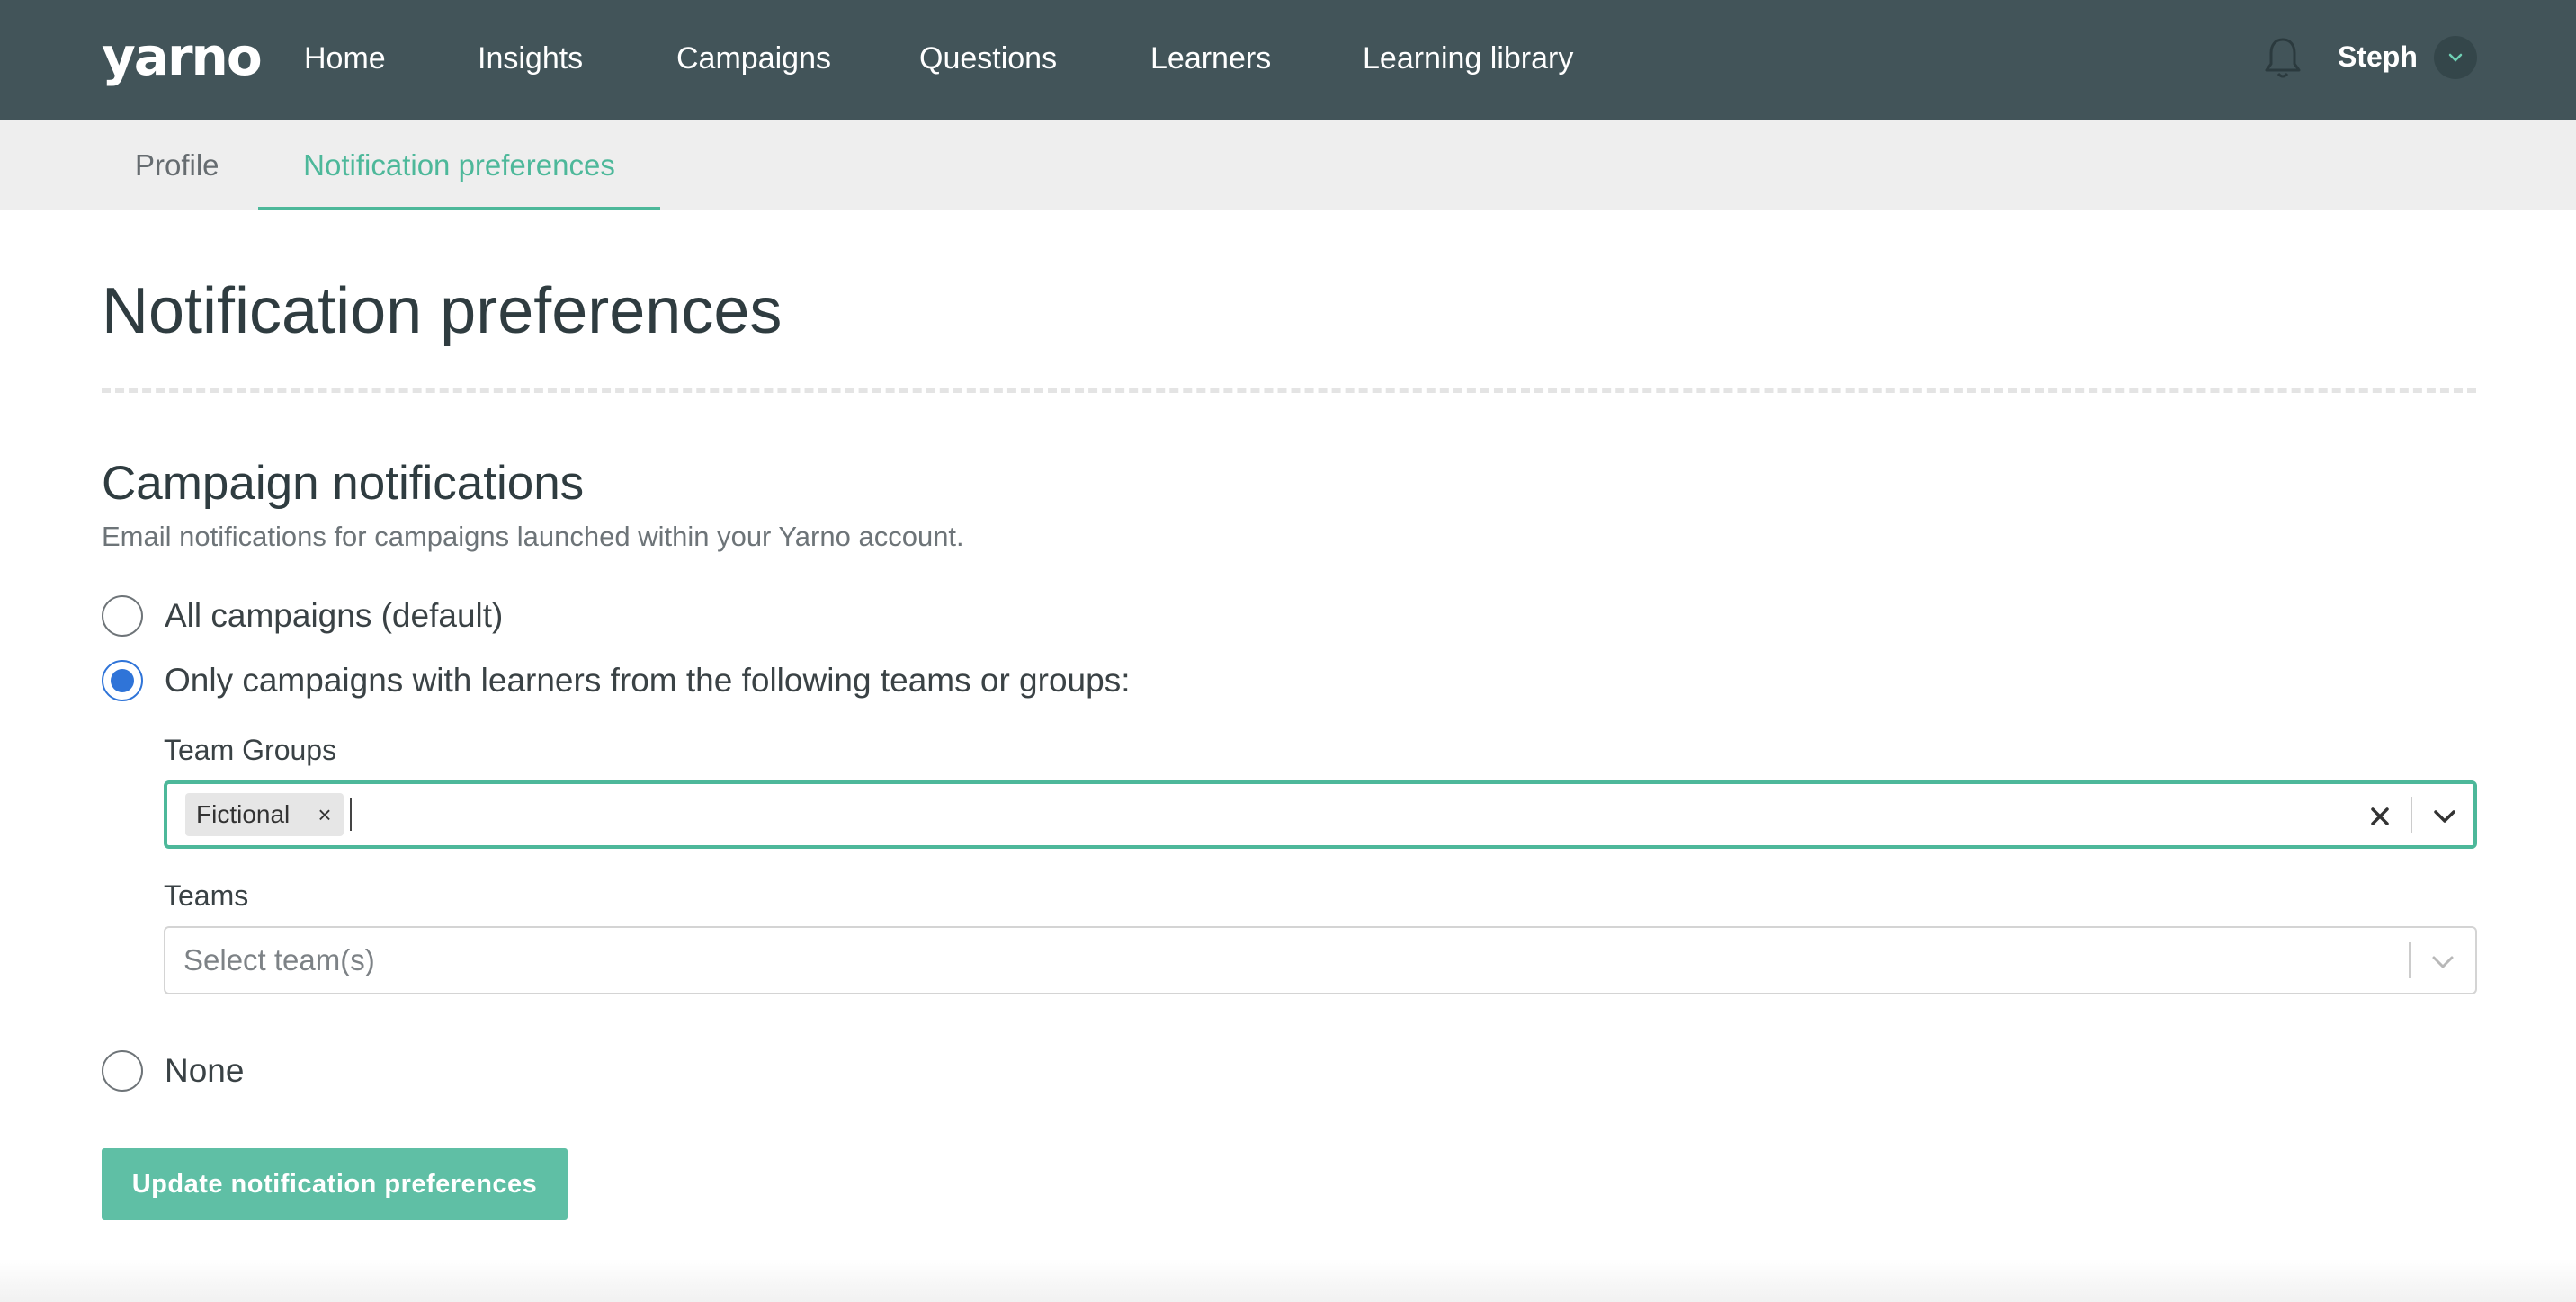 This screenshot has height=1302, width=2576. What do you see at coordinates (1320, 960) in the screenshot?
I see `teams-select: Select team(s)` at bounding box center [1320, 960].